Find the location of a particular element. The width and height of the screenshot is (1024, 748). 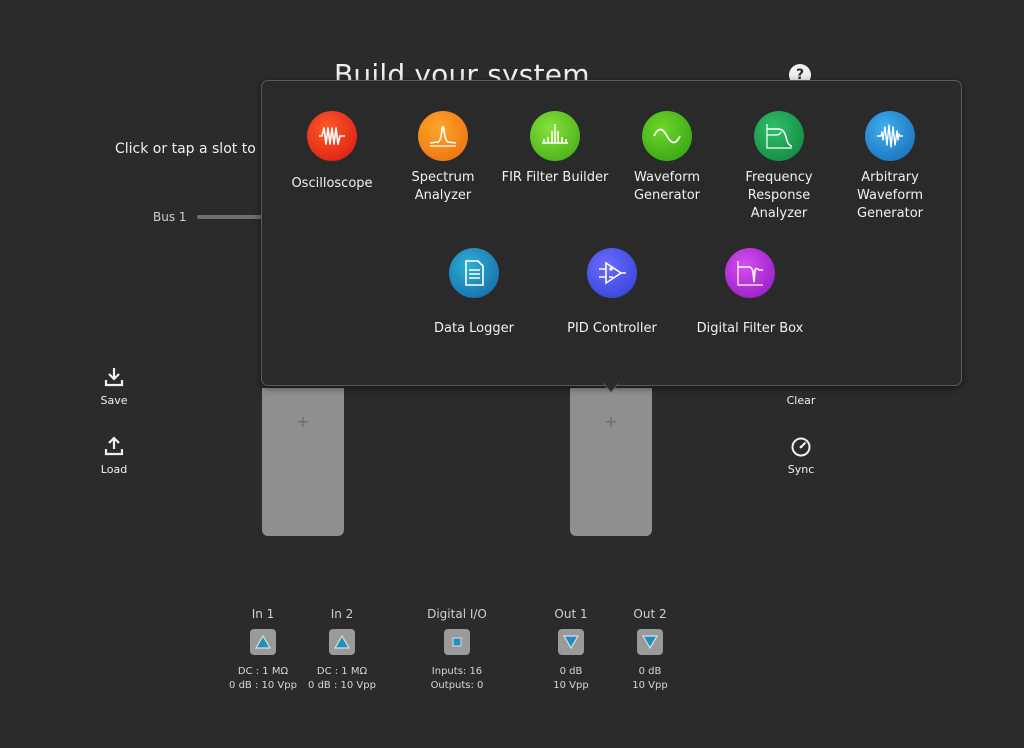

gauge-icon is located at coordinates (801, 447).